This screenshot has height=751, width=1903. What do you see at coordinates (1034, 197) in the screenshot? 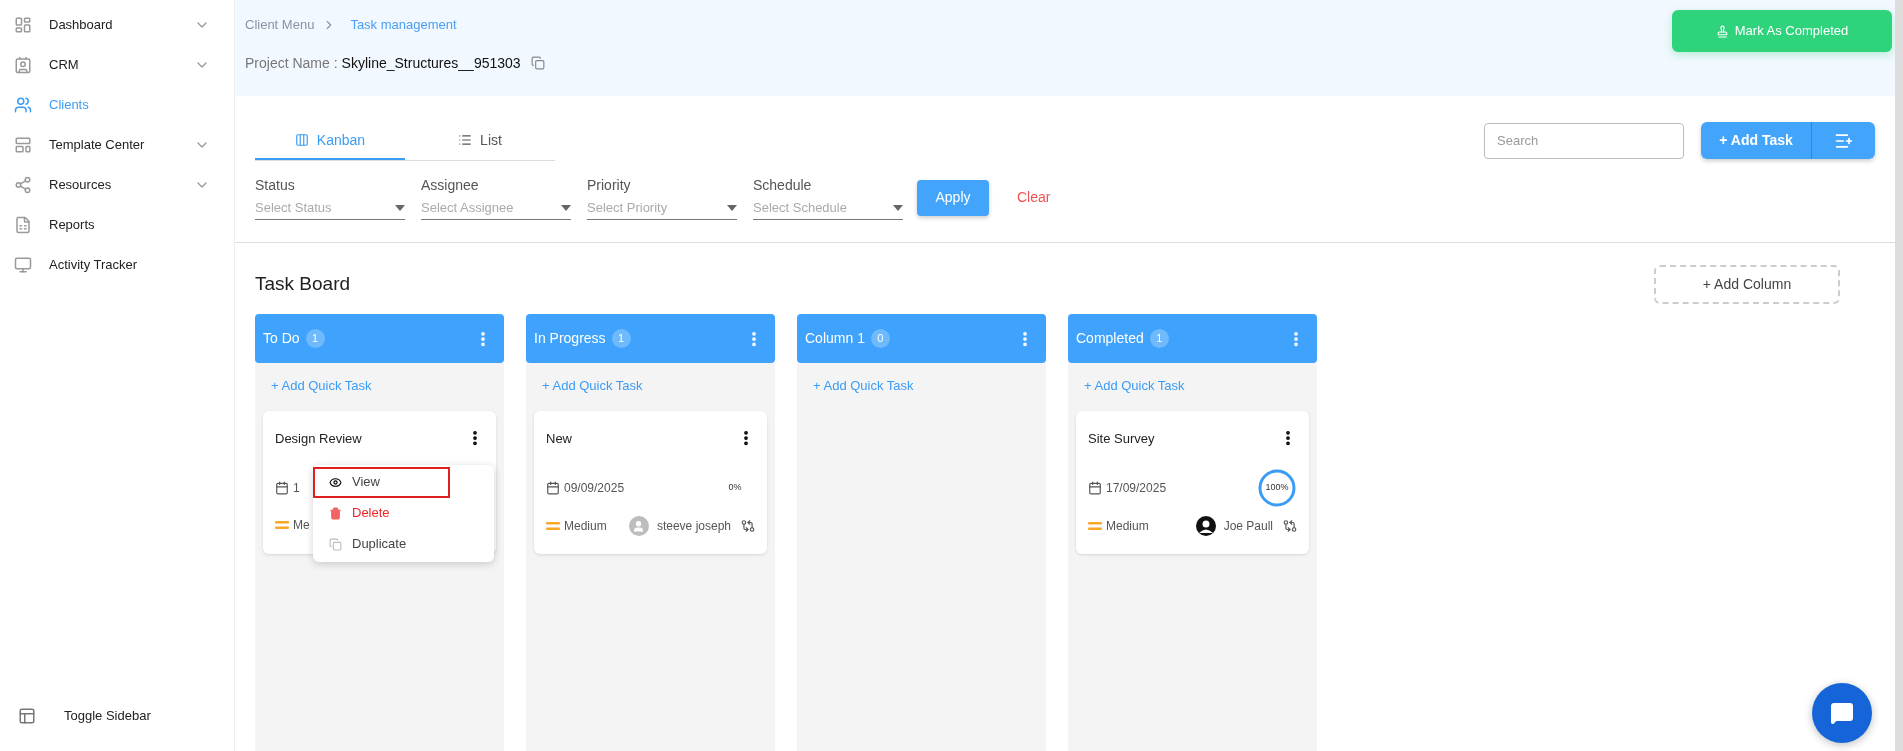
I see `clear-button: Clear` at bounding box center [1034, 197].